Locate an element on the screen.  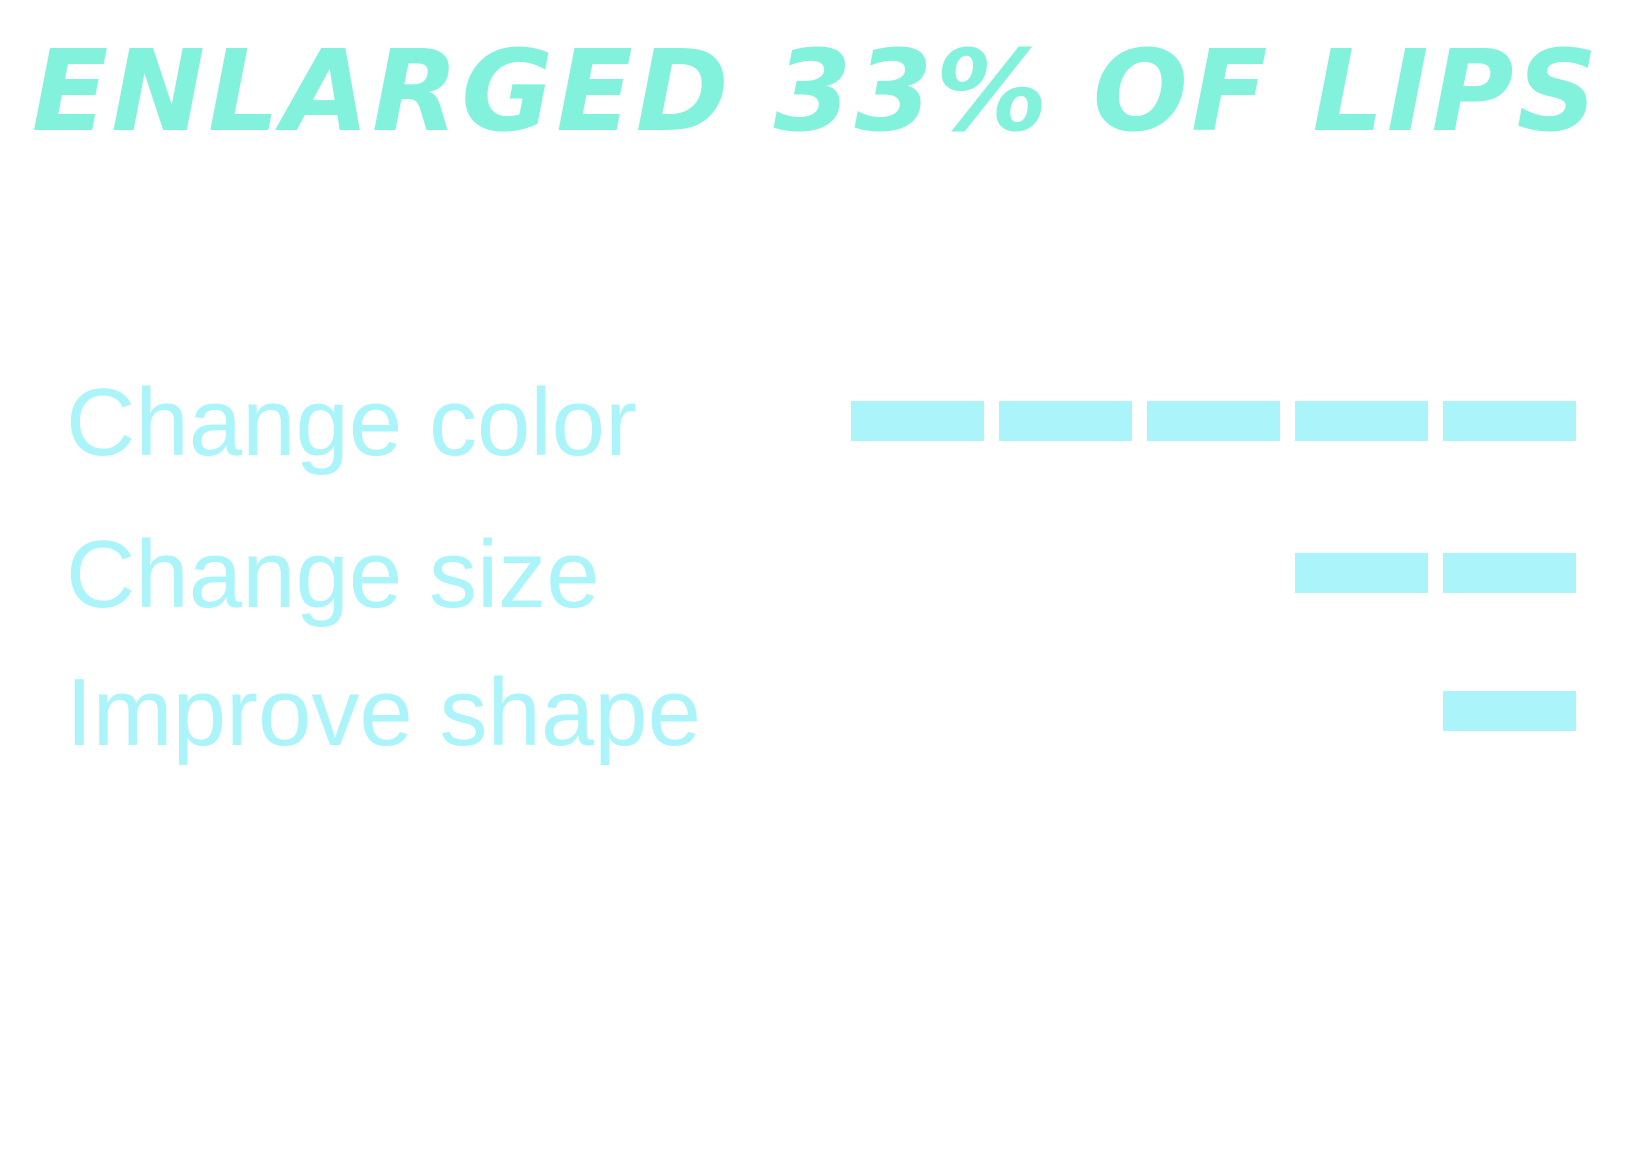
category-label: Change size is located at coordinates (333, 574).